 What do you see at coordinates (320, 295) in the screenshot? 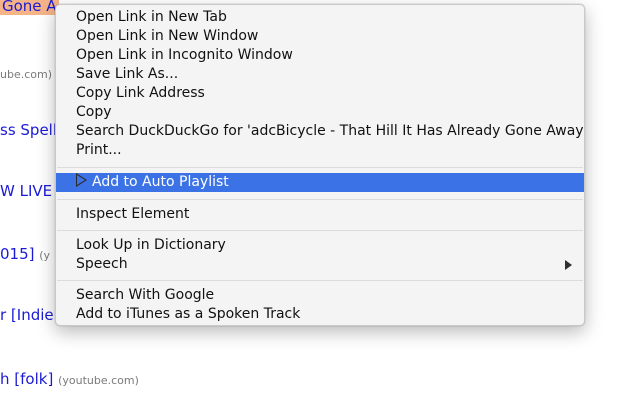
I see `menu-item-search-with-google: Search With Google` at bounding box center [320, 295].